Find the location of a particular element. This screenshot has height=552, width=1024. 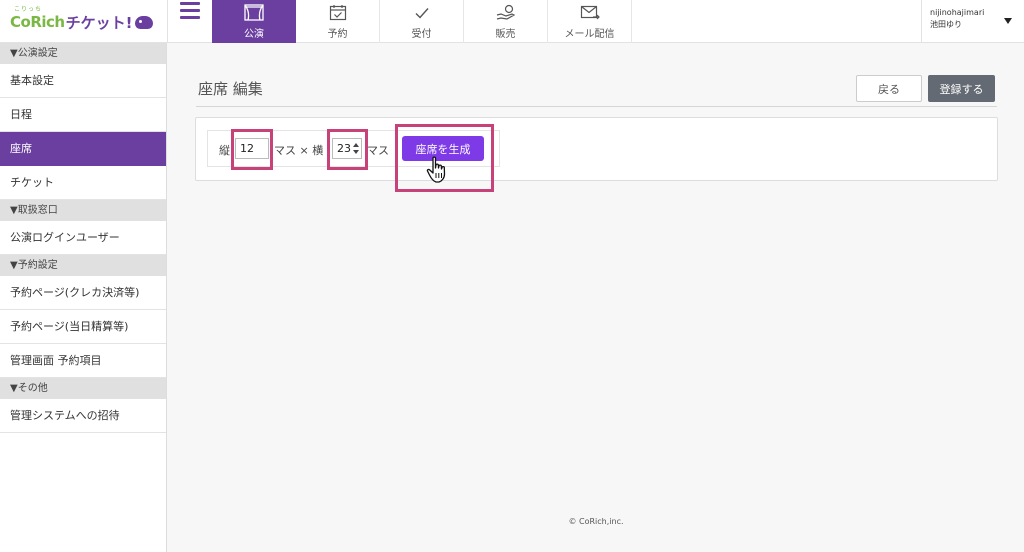

register-button: 登録する is located at coordinates (961, 88).